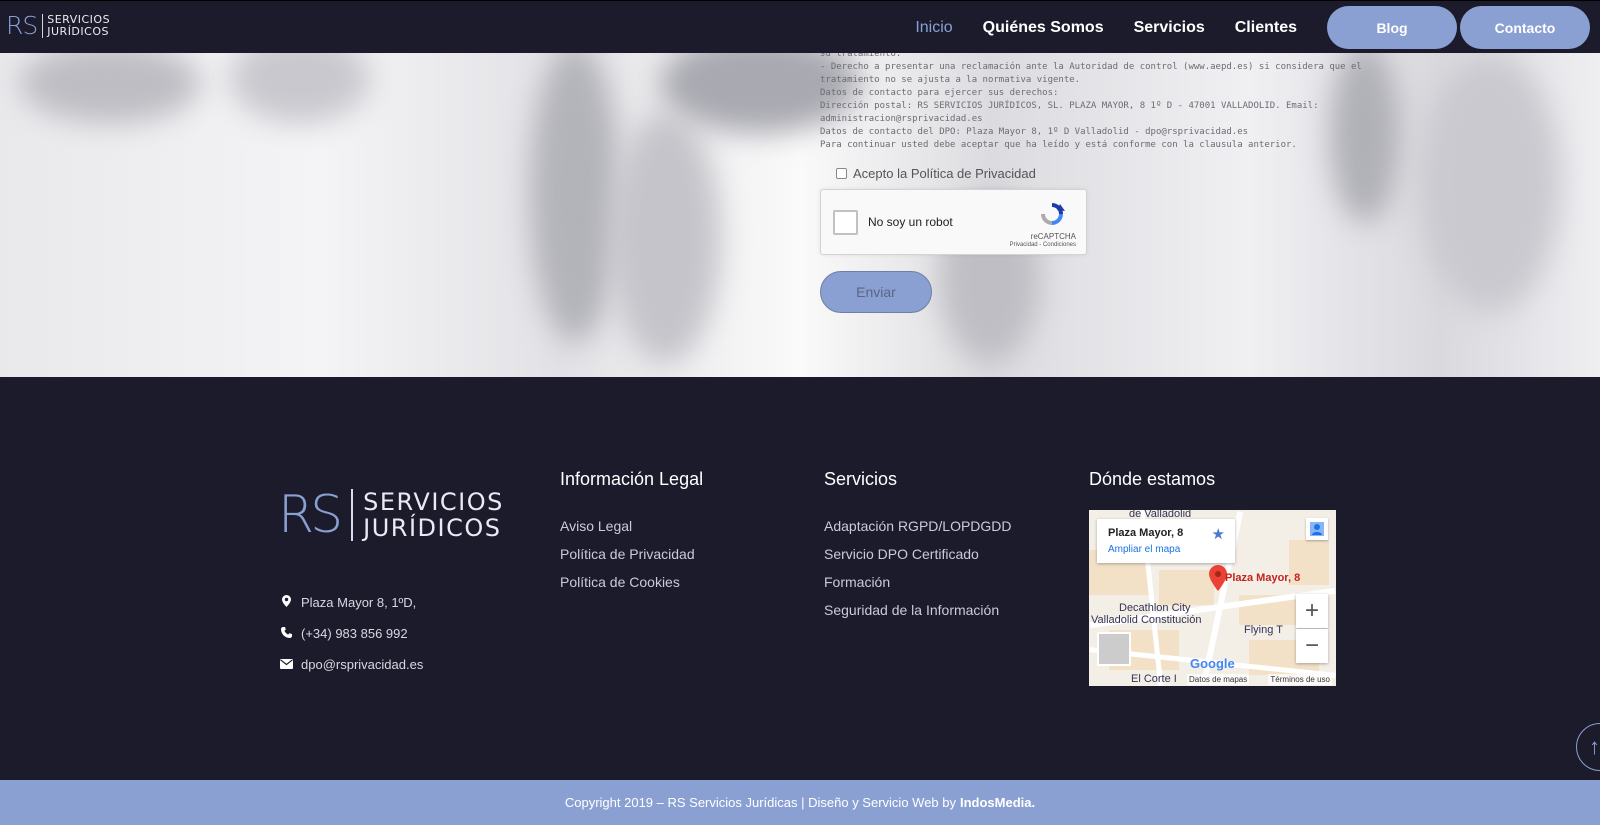  I want to click on google-logo: Google, so click(1212, 663).